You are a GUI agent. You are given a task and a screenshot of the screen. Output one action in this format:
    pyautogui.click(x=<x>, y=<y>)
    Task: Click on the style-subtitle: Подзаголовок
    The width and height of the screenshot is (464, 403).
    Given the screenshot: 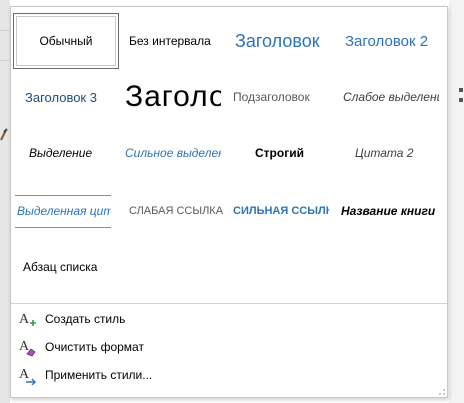 What is the action you would take?
    pyautogui.click(x=276, y=97)
    